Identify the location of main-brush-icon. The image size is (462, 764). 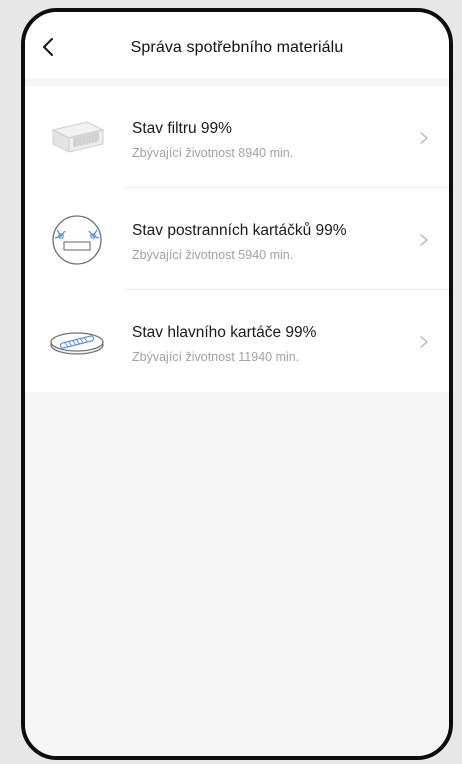
(77, 343).